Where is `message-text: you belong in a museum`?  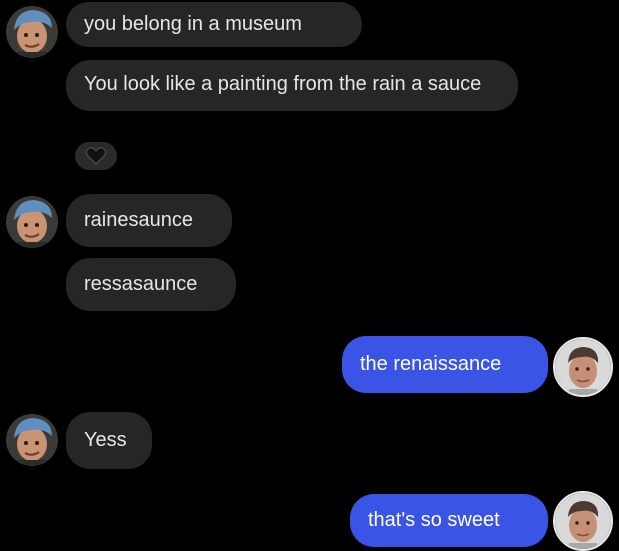 message-text: you belong in a museum is located at coordinates (193, 24).